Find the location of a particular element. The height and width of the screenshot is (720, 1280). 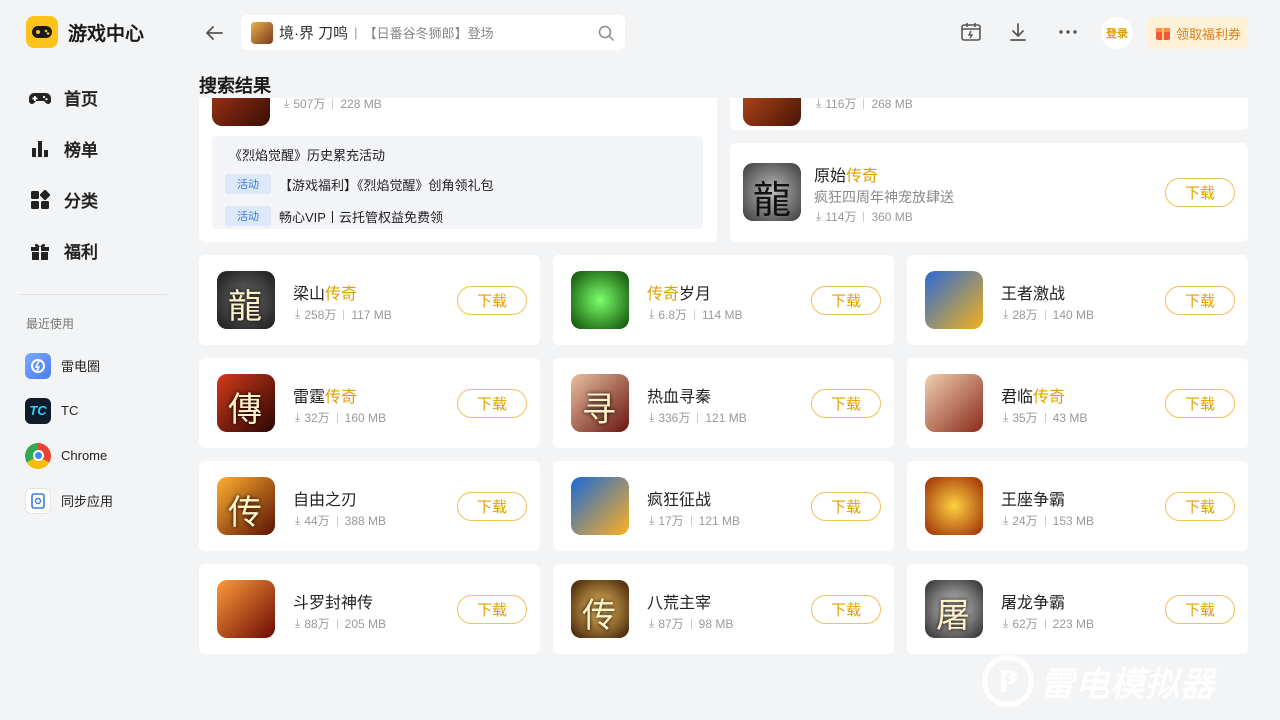

search-input: 【日番谷冬狮郎】登场 is located at coordinates (480, 32).